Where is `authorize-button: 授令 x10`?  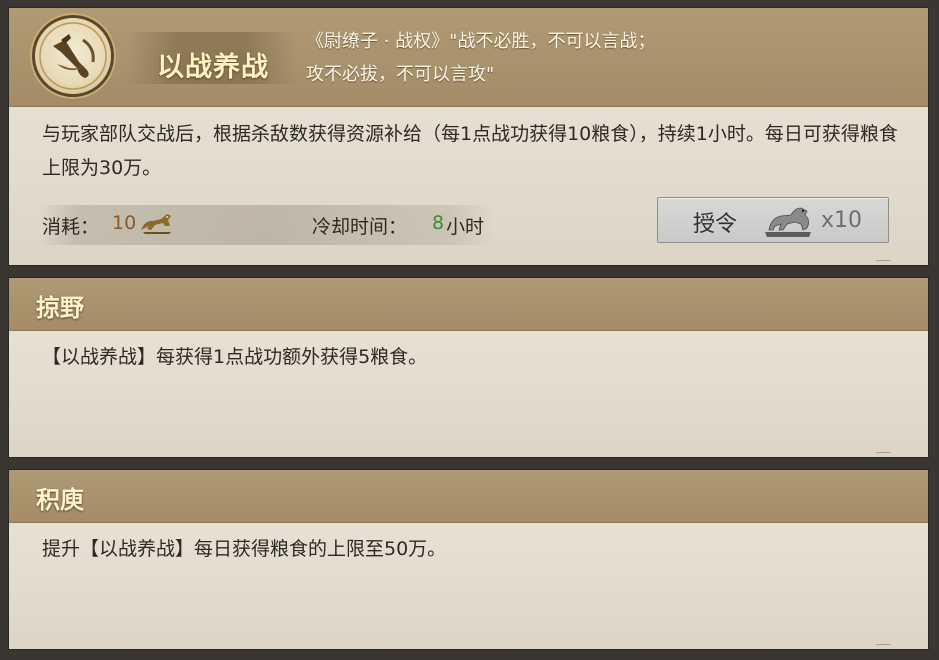 authorize-button: 授令 x10 is located at coordinates (773, 220).